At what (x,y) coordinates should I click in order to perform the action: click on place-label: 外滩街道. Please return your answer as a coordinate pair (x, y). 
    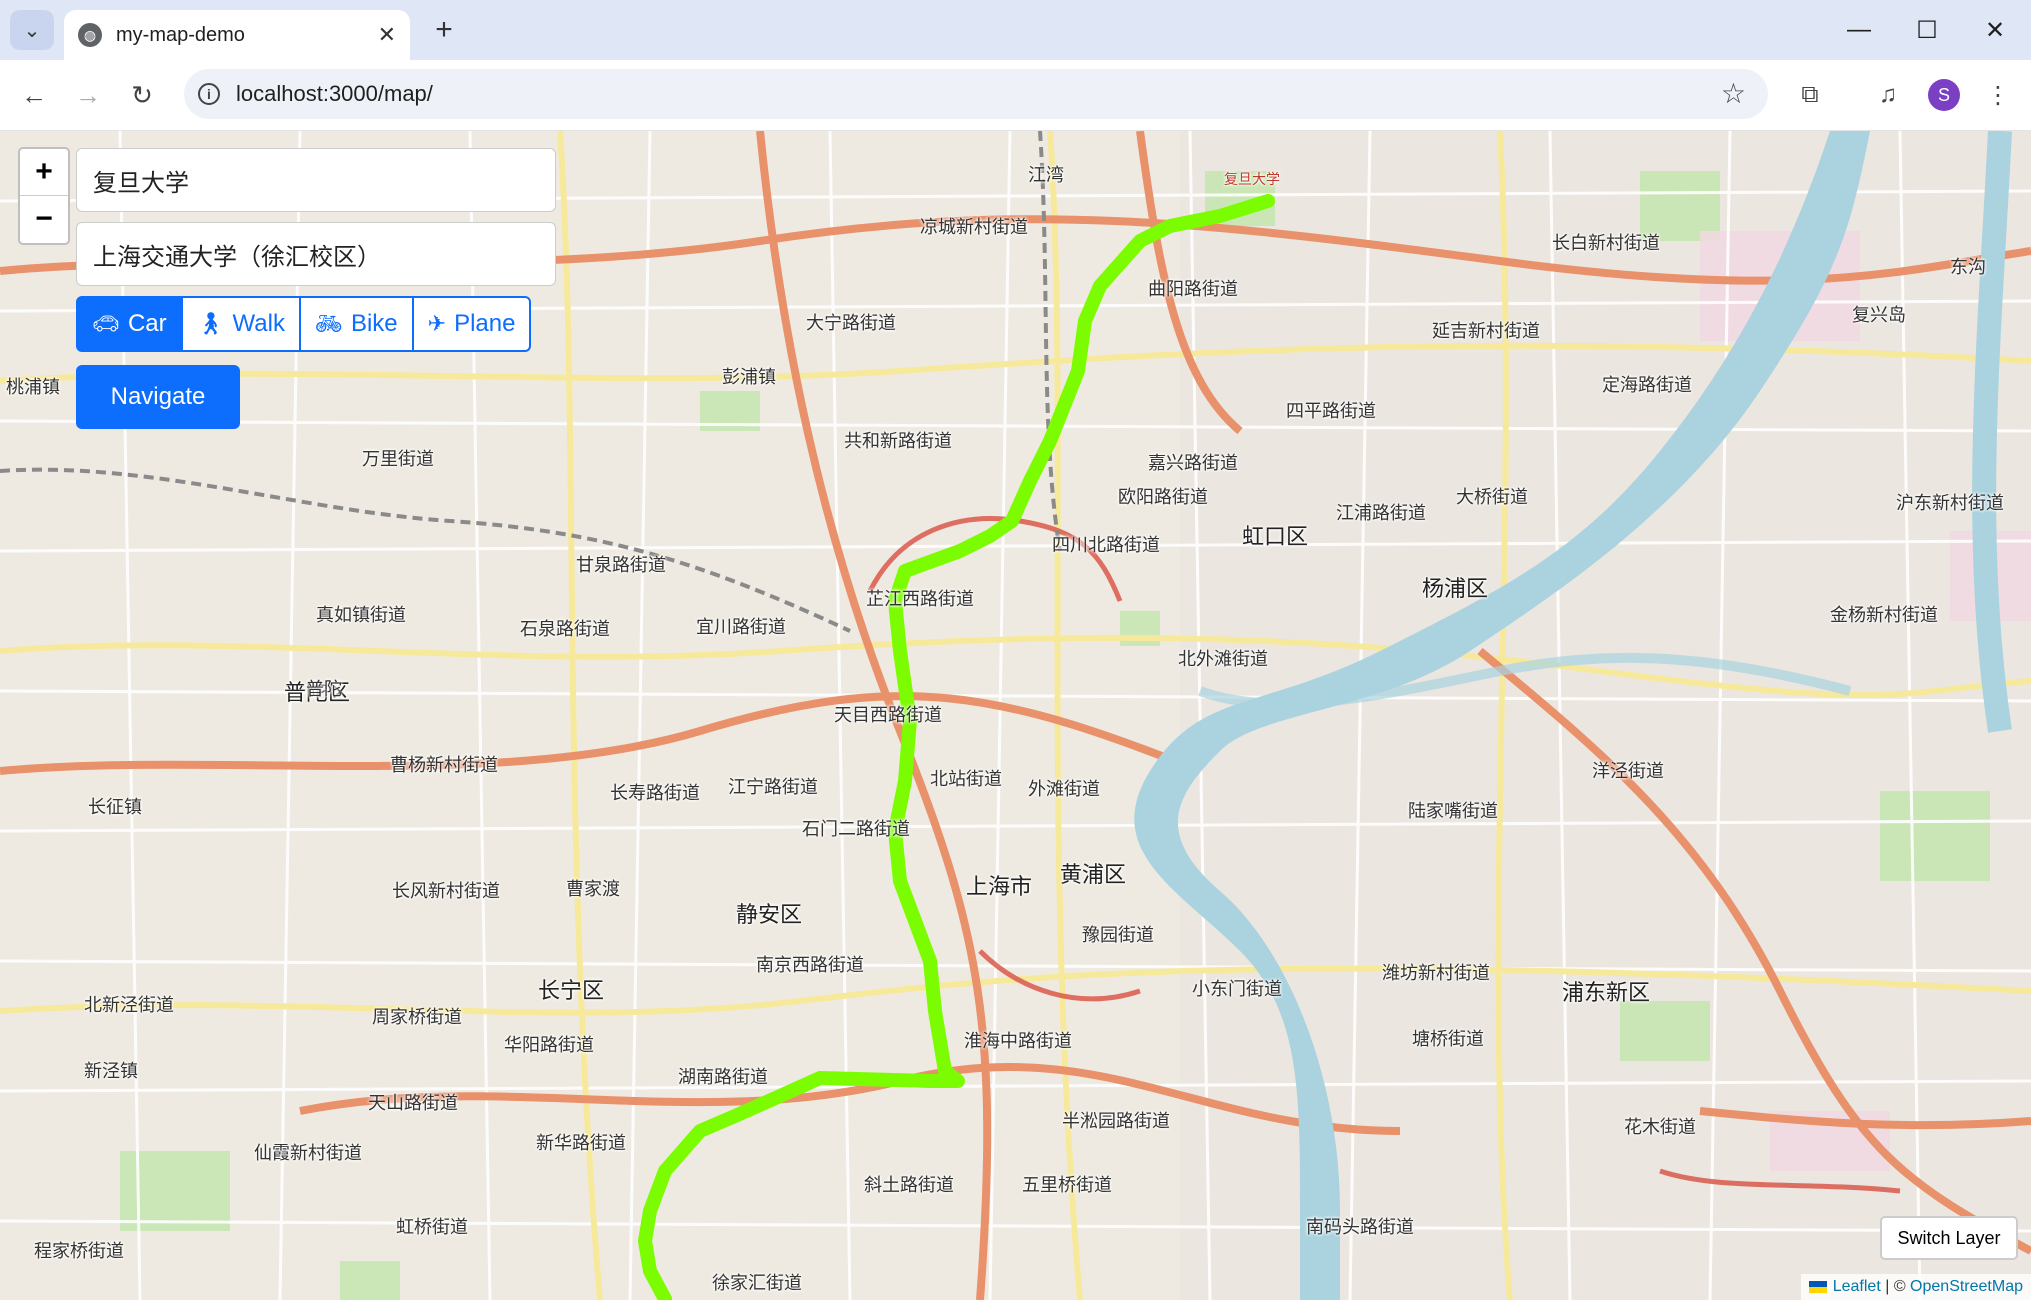
    Looking at the image, I should click on (1064, 789).